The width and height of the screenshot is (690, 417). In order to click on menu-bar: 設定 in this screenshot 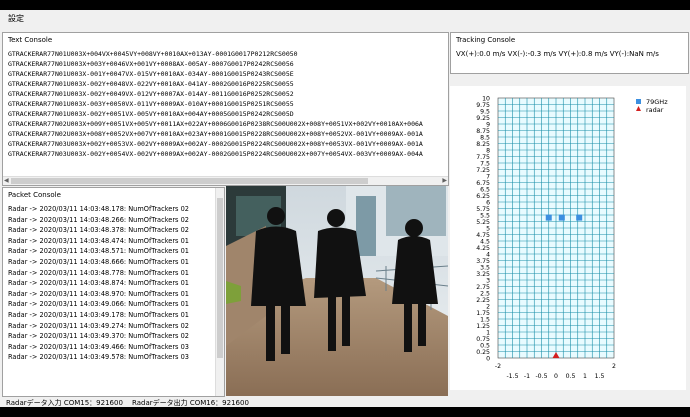, I will do `click(345, 19)`.